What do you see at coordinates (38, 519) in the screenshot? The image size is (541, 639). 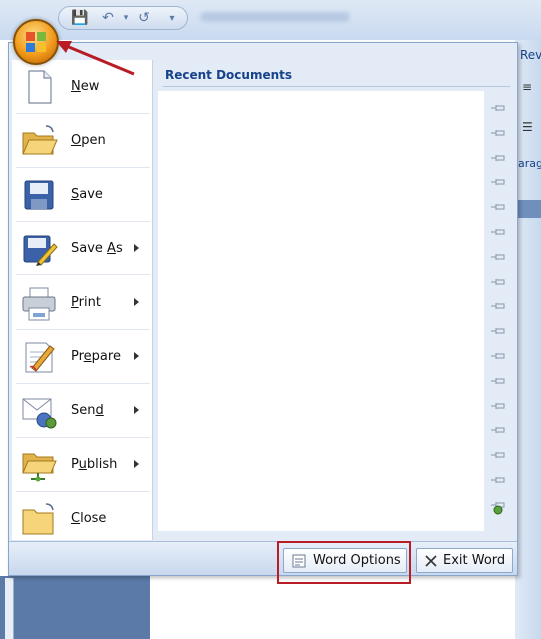 I see `close-folder-icon` at bounding box center [38, 519].